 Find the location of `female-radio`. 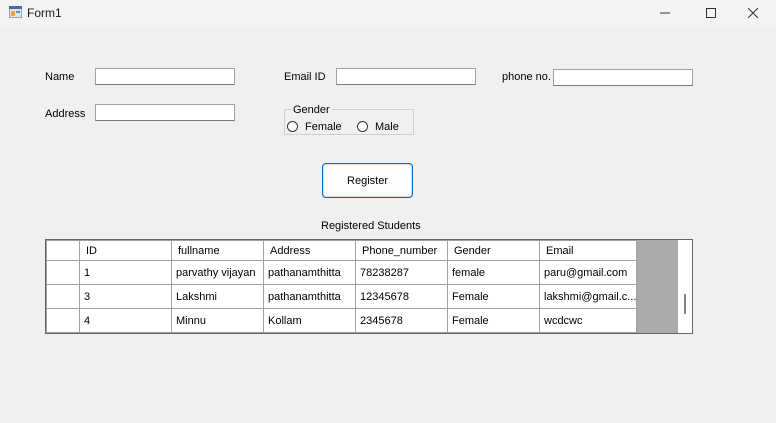

female-radio is located at coordinates (292, 126).